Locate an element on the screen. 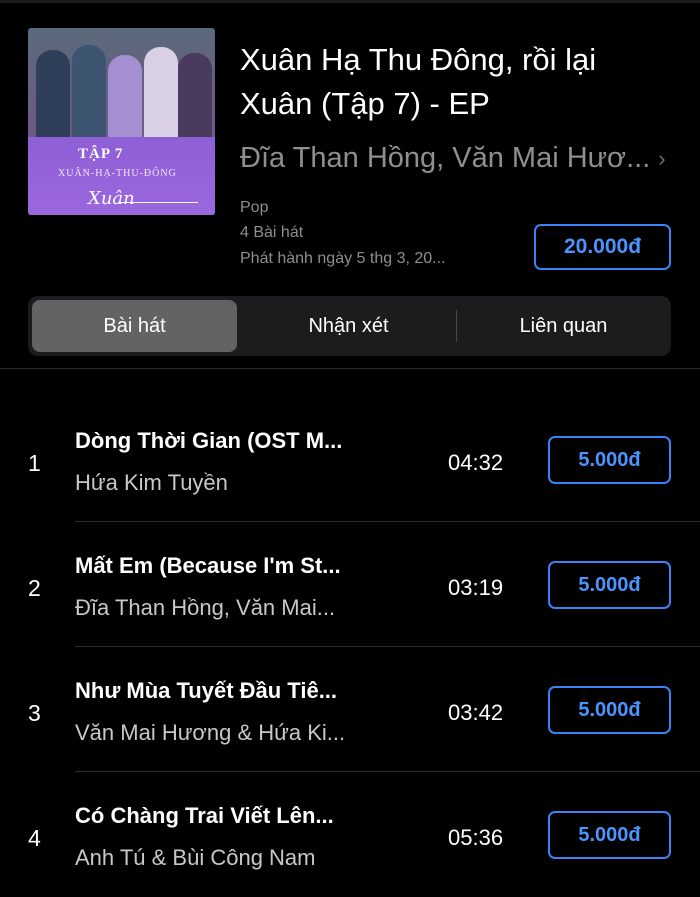 Image resolution: width=700 pixels, height=897 pixels. section-divider is located at coordinates (350, 368).